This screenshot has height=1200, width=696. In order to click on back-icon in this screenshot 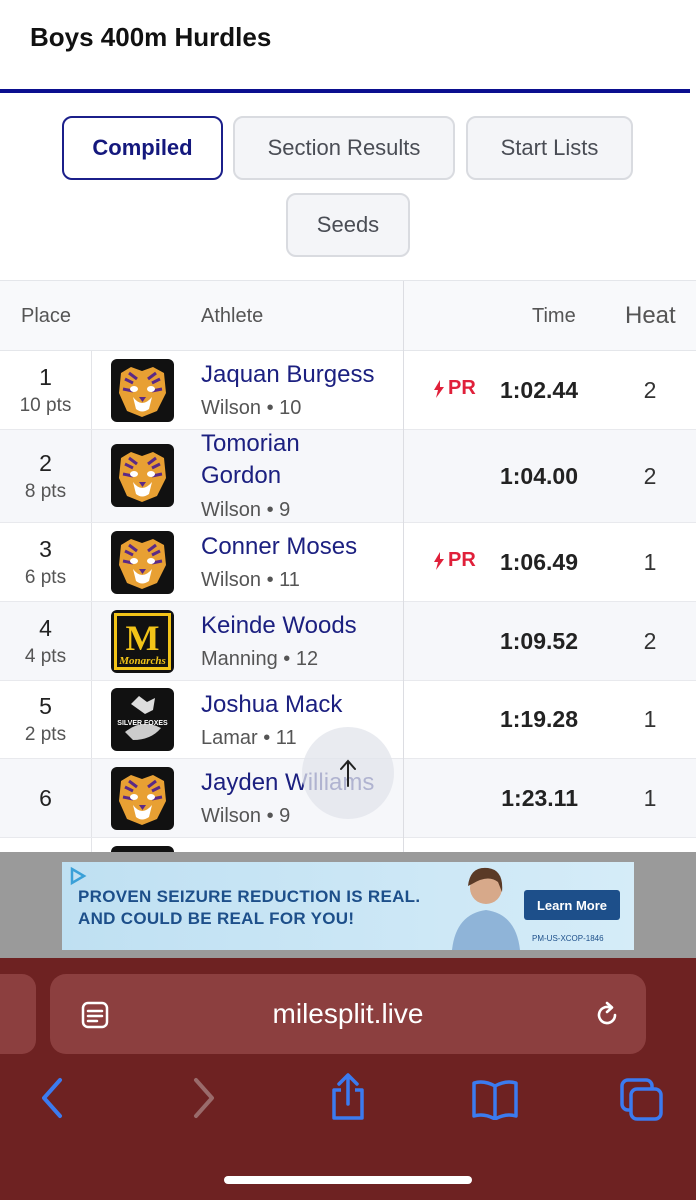, I will do `click(53, 1098)`.